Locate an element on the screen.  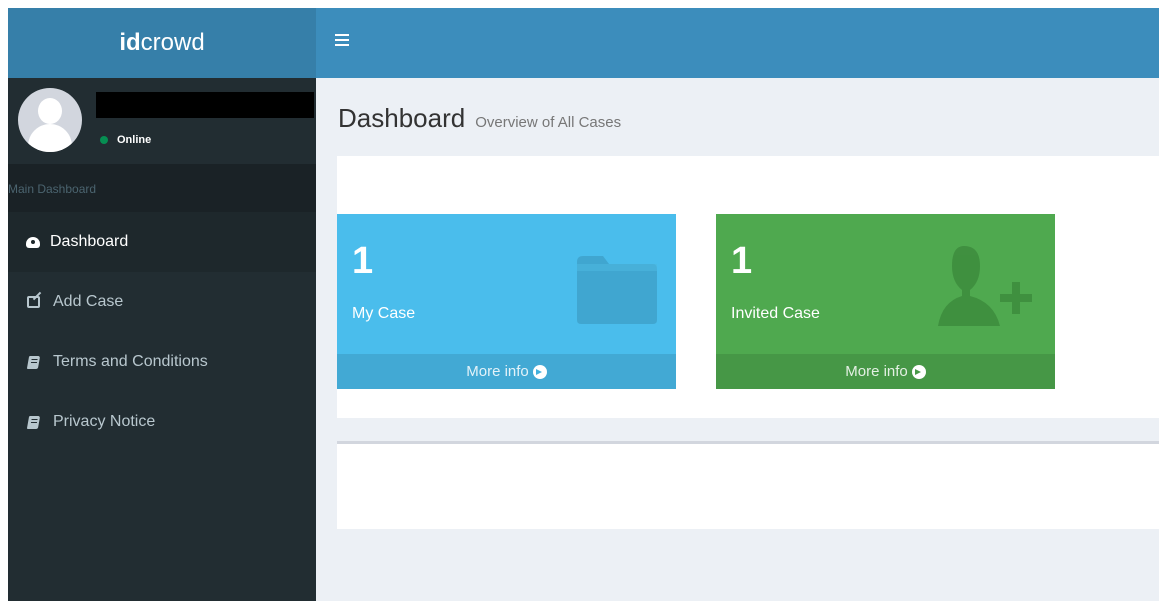
my-case-label: My Case is located at coordinates (384, 313).